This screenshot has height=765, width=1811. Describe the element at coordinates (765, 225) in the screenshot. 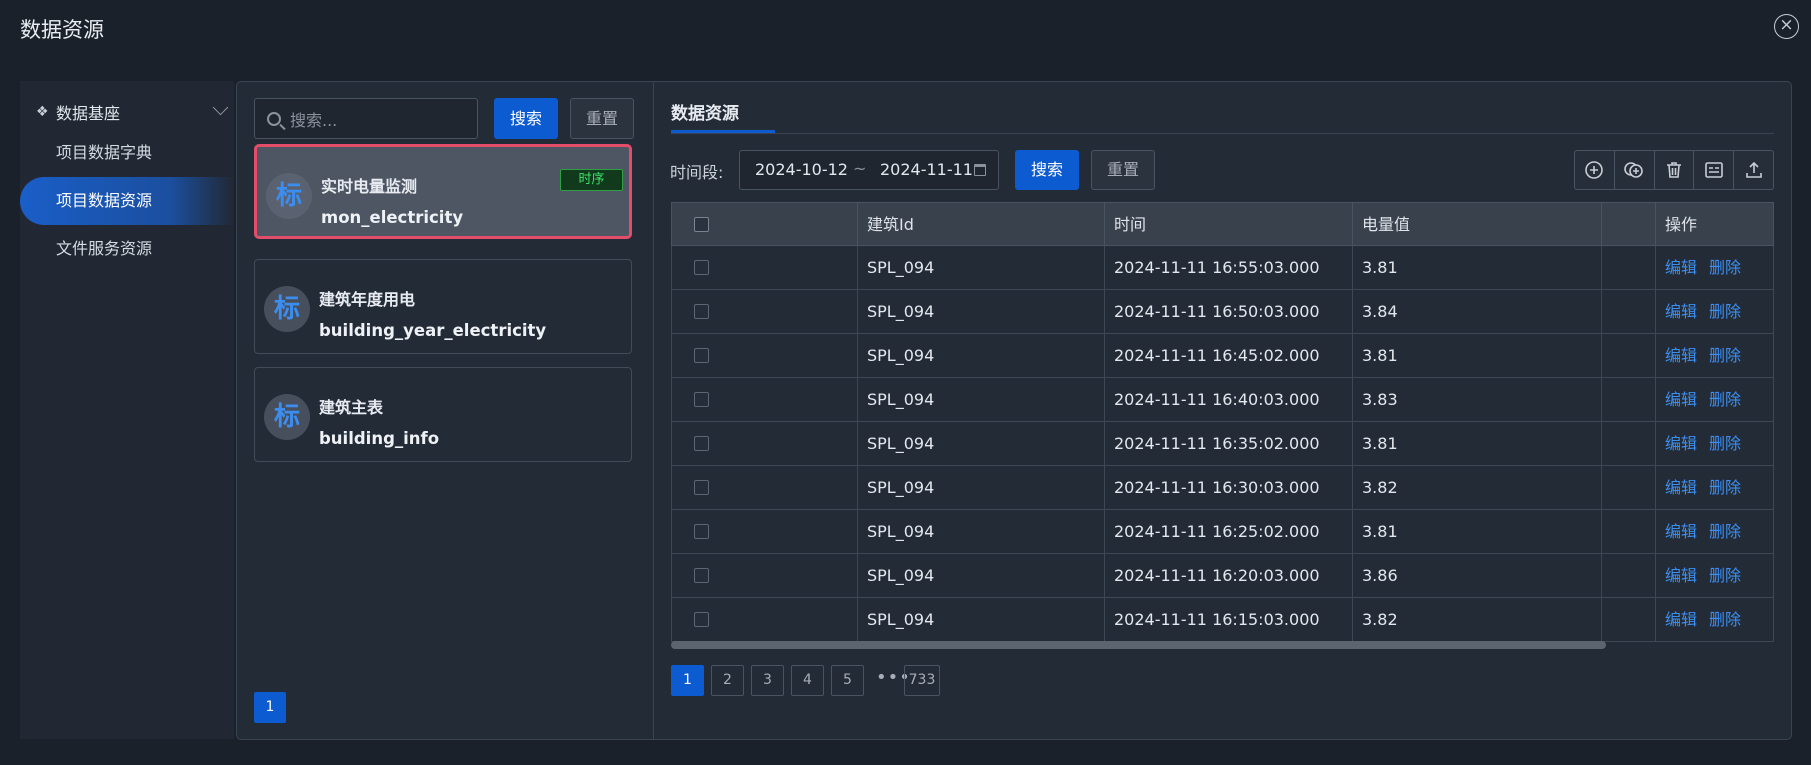

I see `header-select-cell` at that location.